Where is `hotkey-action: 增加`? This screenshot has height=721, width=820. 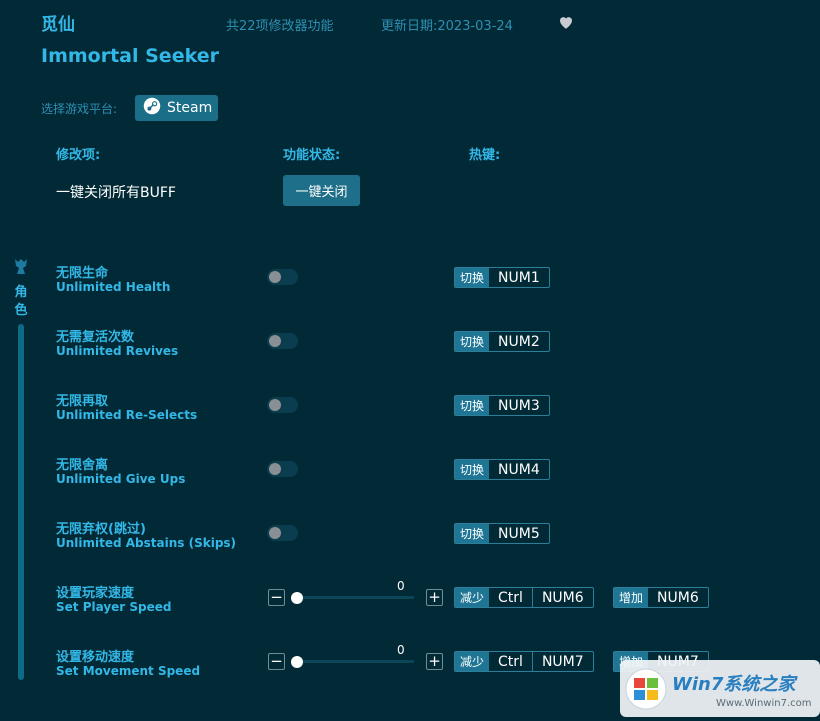 hotkey-action: 增加 is located at coordinates (631, 597).